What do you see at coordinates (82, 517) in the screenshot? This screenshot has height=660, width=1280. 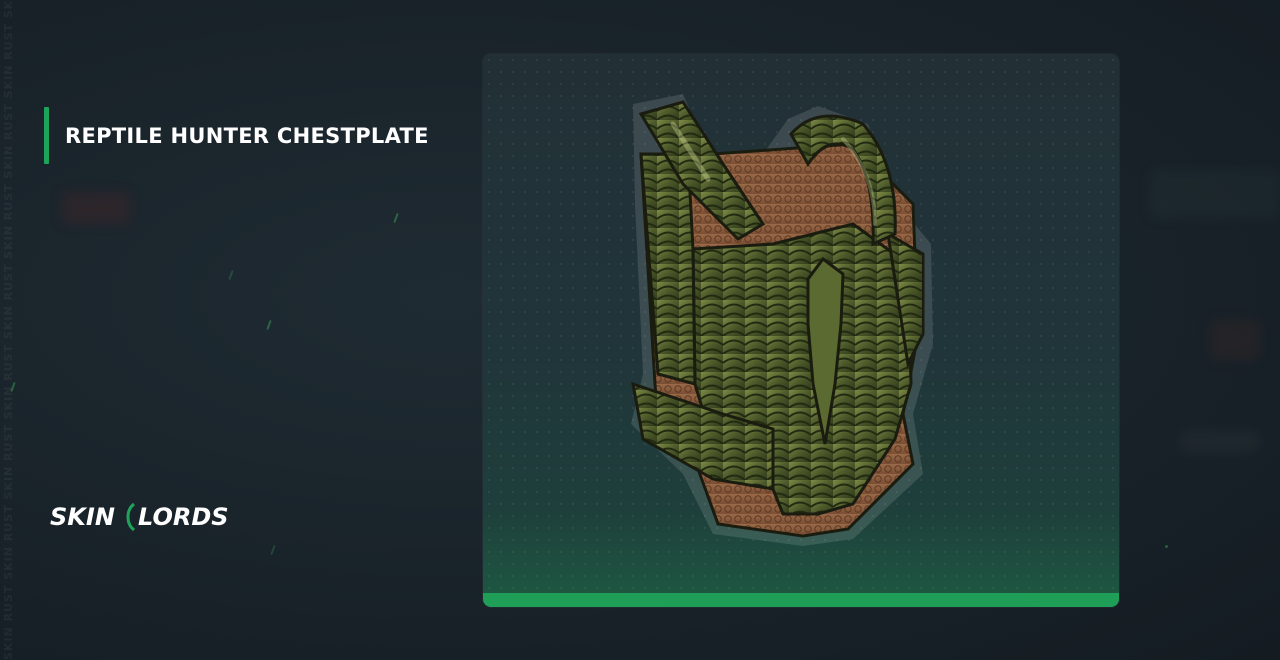 I see `logo-text-skin: SKIN` at bounding box center [82, 517].